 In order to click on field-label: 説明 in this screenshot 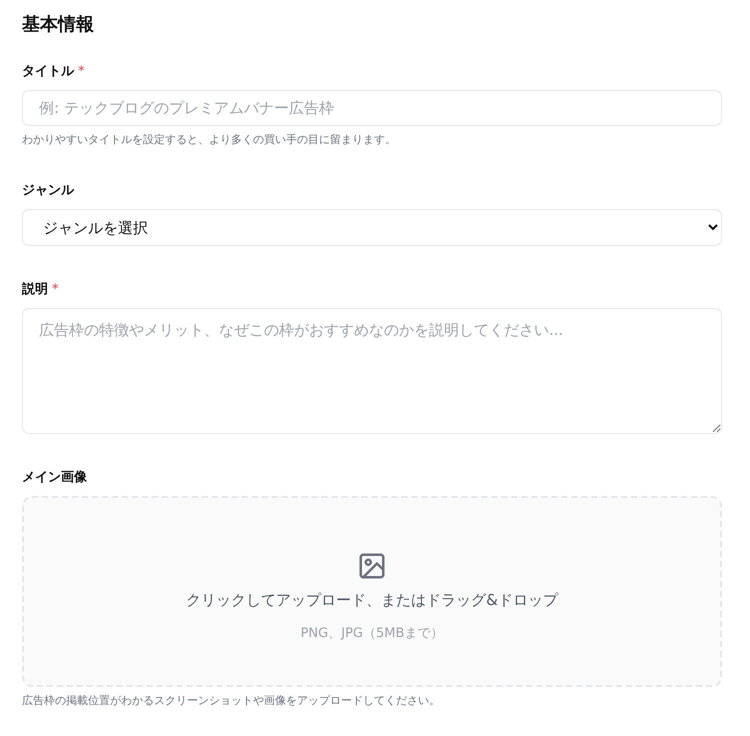, I will do `click(35, 289)`.